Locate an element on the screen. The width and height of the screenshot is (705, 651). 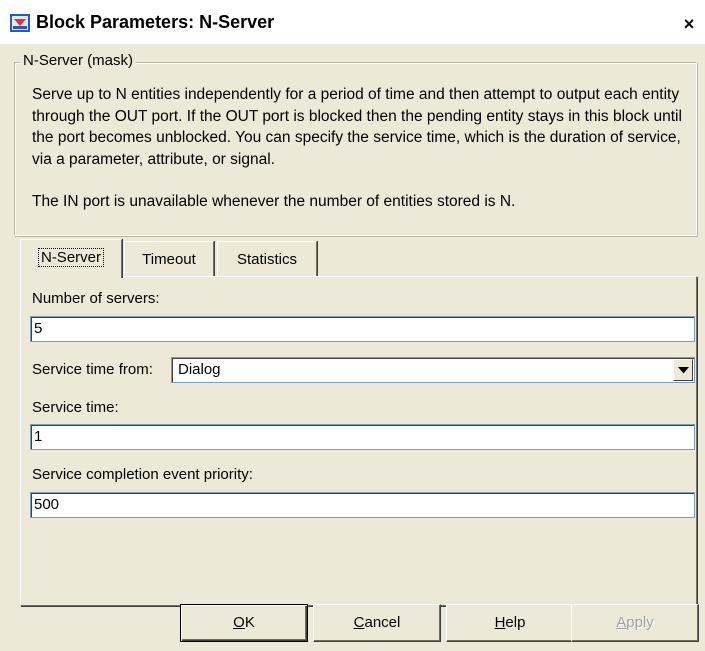
service-time-from-value: Dialog is located at coordinates (199, 369).